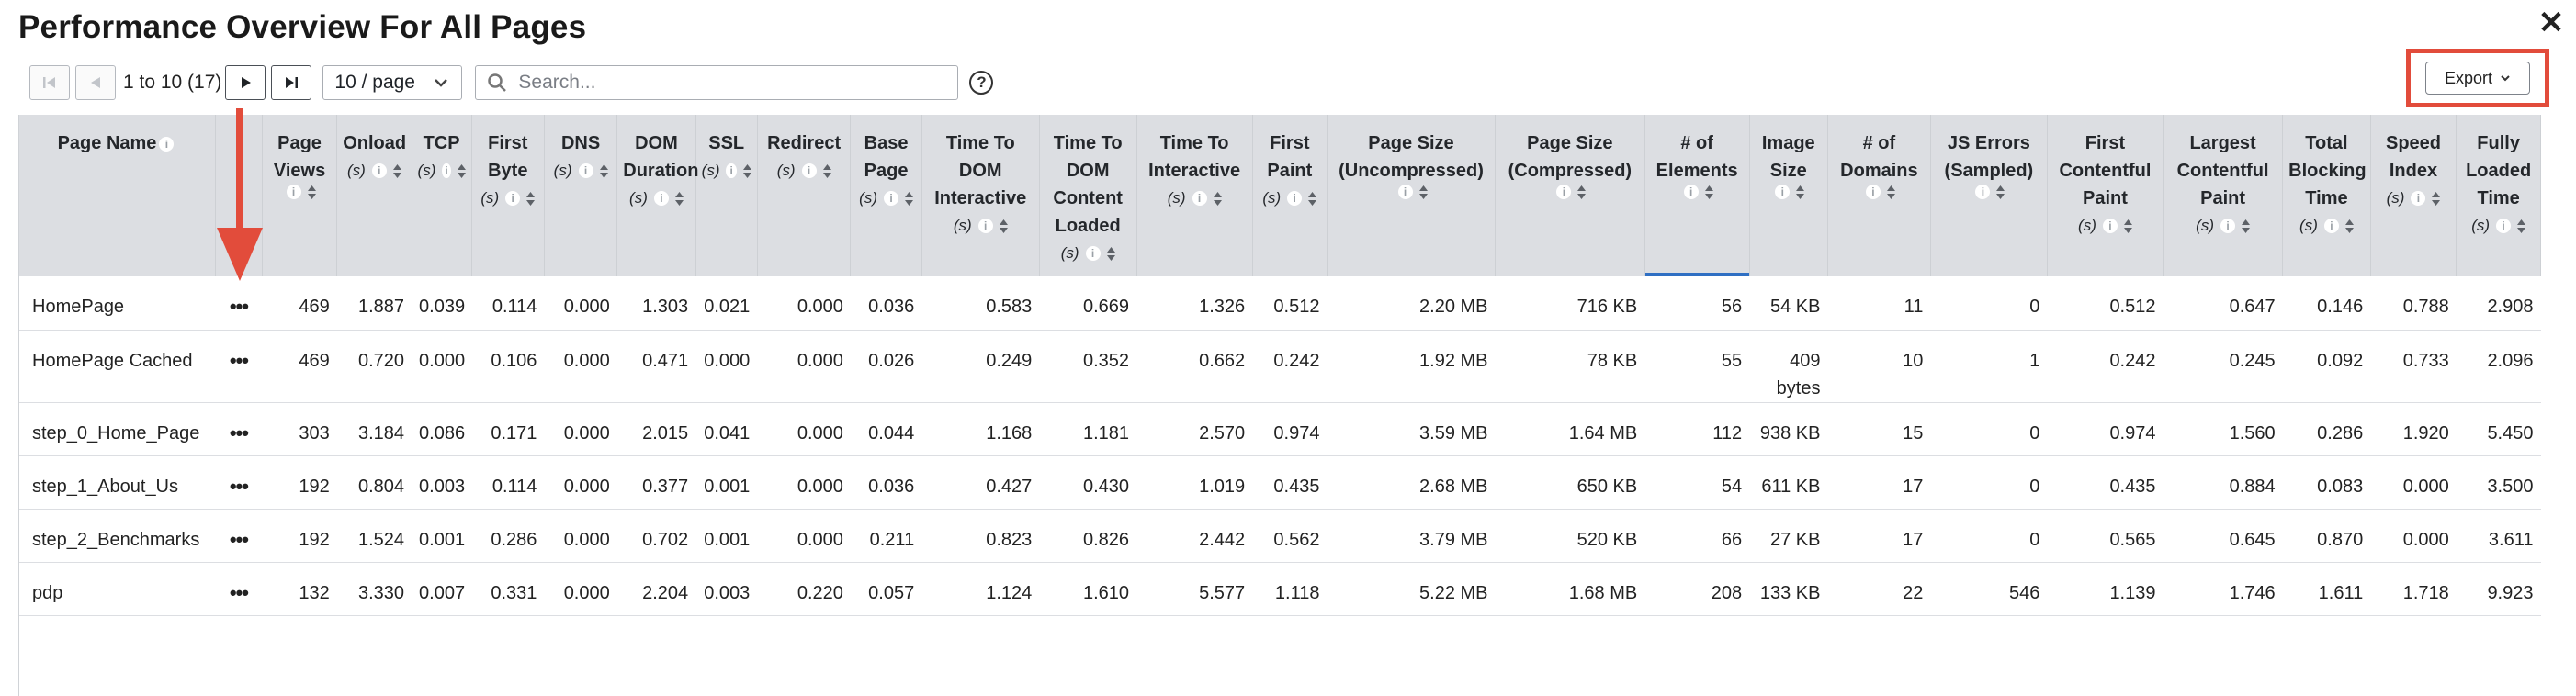 This screenshot has height=696, width=2576. What do you see at coordinates (118, 195) in the screenshot?
I see `column-header: Page Name i` at bounding box center [118, 195].